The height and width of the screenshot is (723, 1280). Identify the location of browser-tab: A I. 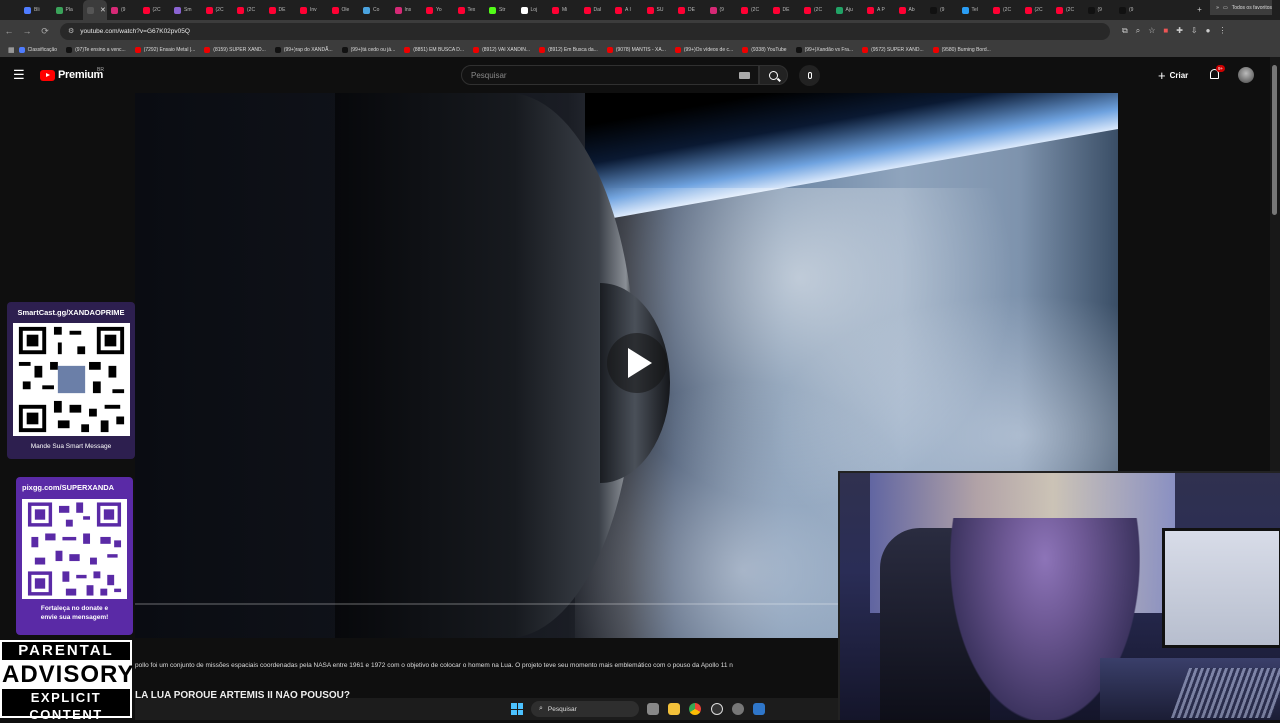
(627, 10).